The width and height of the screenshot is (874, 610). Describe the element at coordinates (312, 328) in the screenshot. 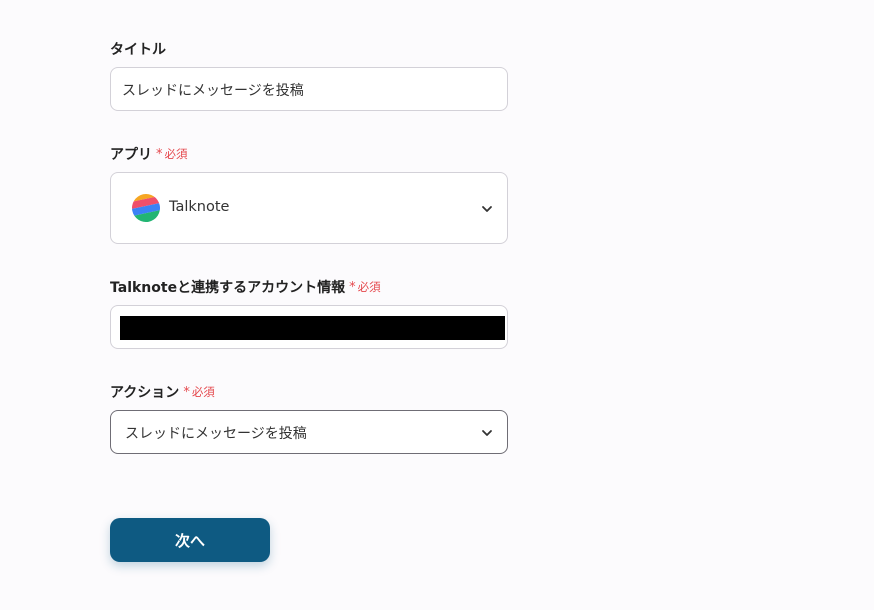

I see `redacted-value-block` at that location.